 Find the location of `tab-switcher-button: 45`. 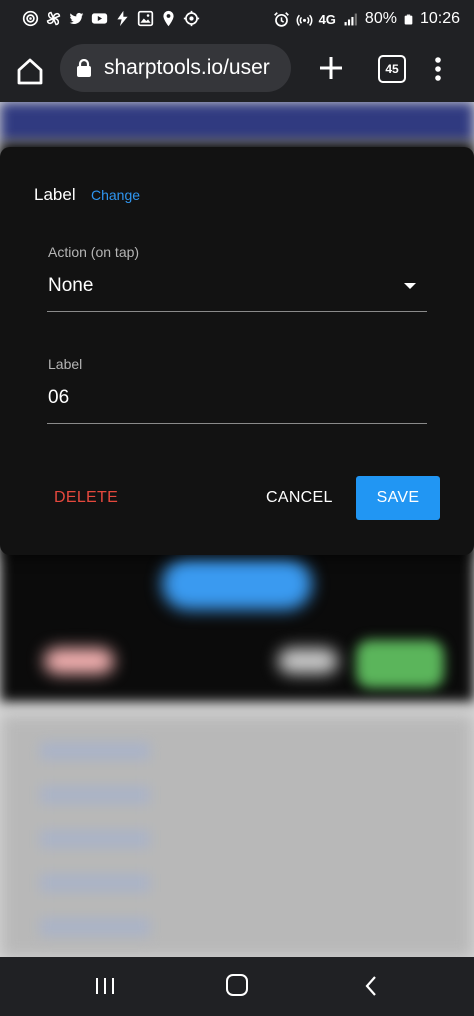

tab-switcher-button: 45 is located at coordinates (392, 69).